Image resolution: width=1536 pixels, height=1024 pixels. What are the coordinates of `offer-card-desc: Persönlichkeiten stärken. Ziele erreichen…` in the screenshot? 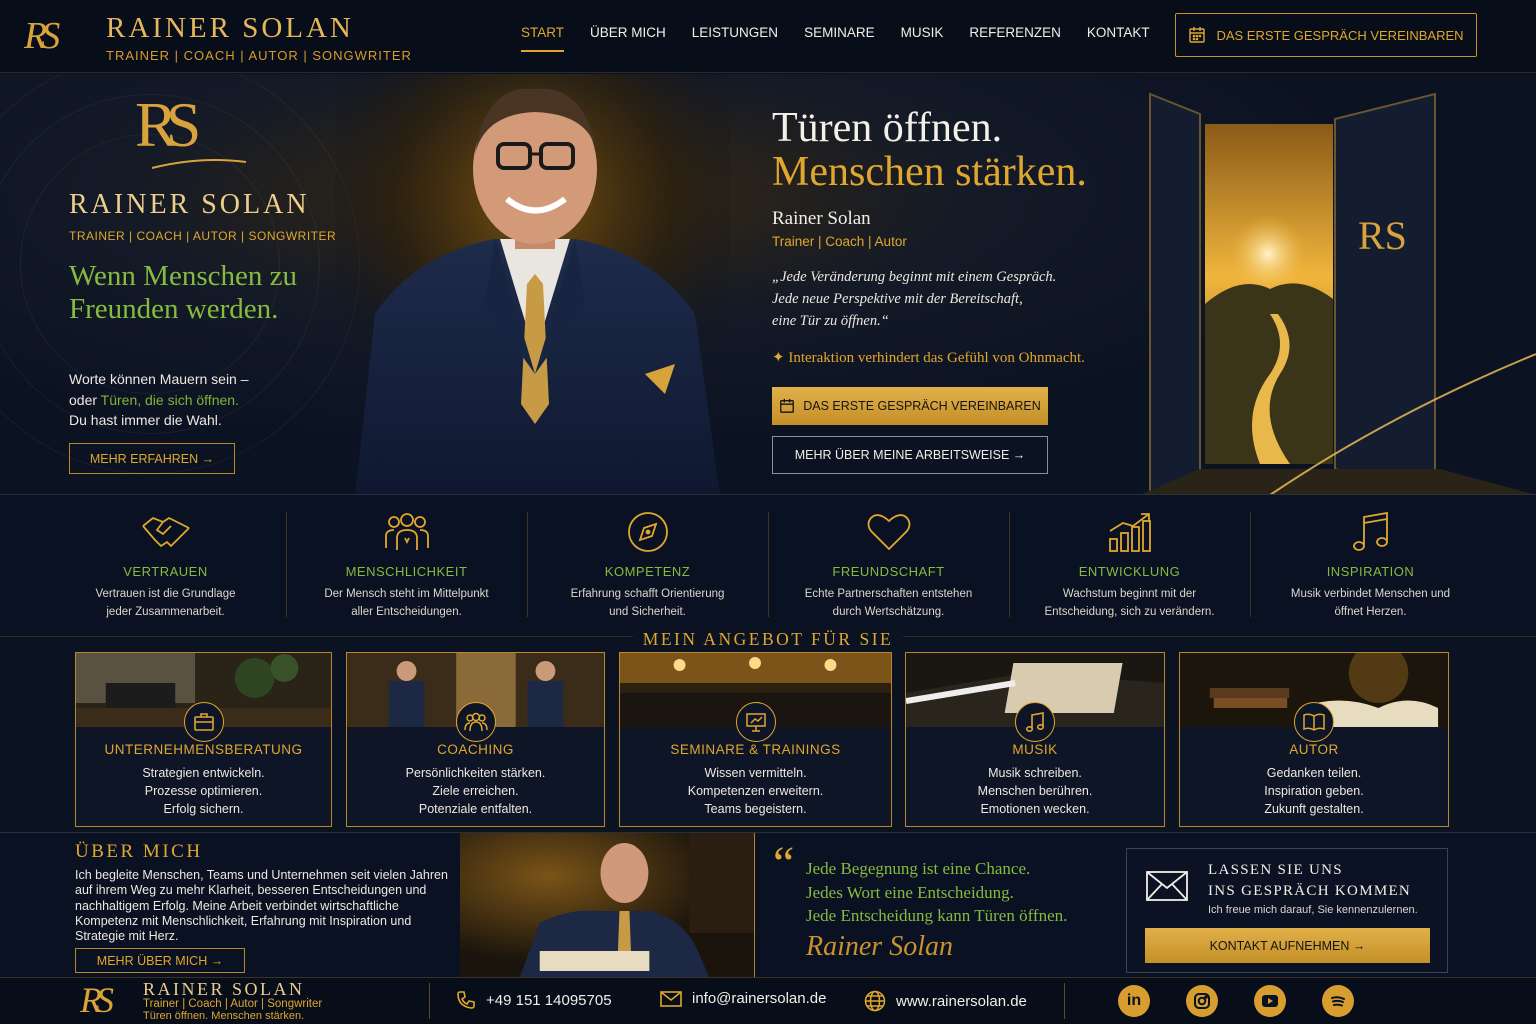 It's located at (475, 791).